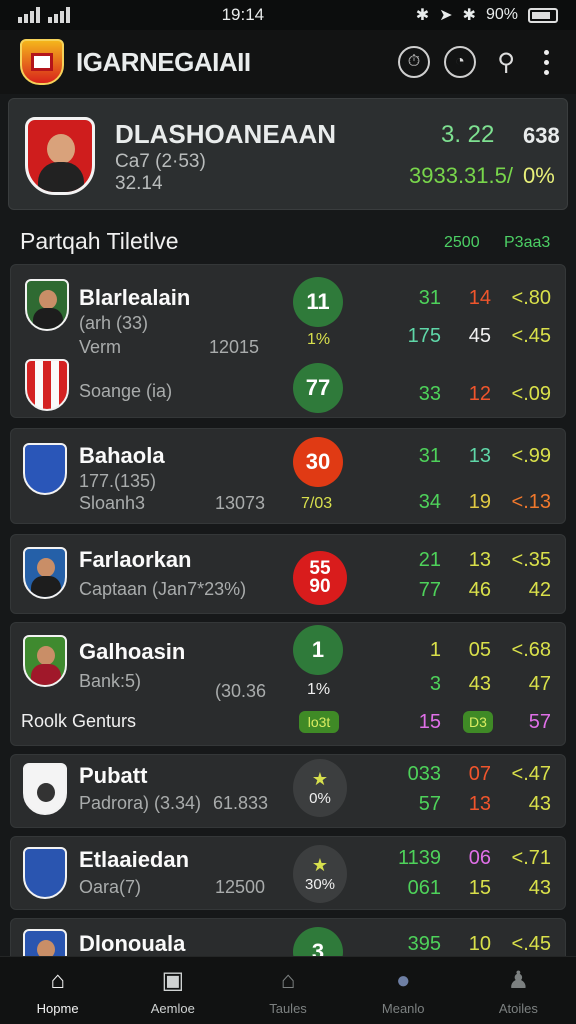  Describe the element at coordinates (126, 391) in the screenshot. I see `player-sub: Soange (ia)` at that location.